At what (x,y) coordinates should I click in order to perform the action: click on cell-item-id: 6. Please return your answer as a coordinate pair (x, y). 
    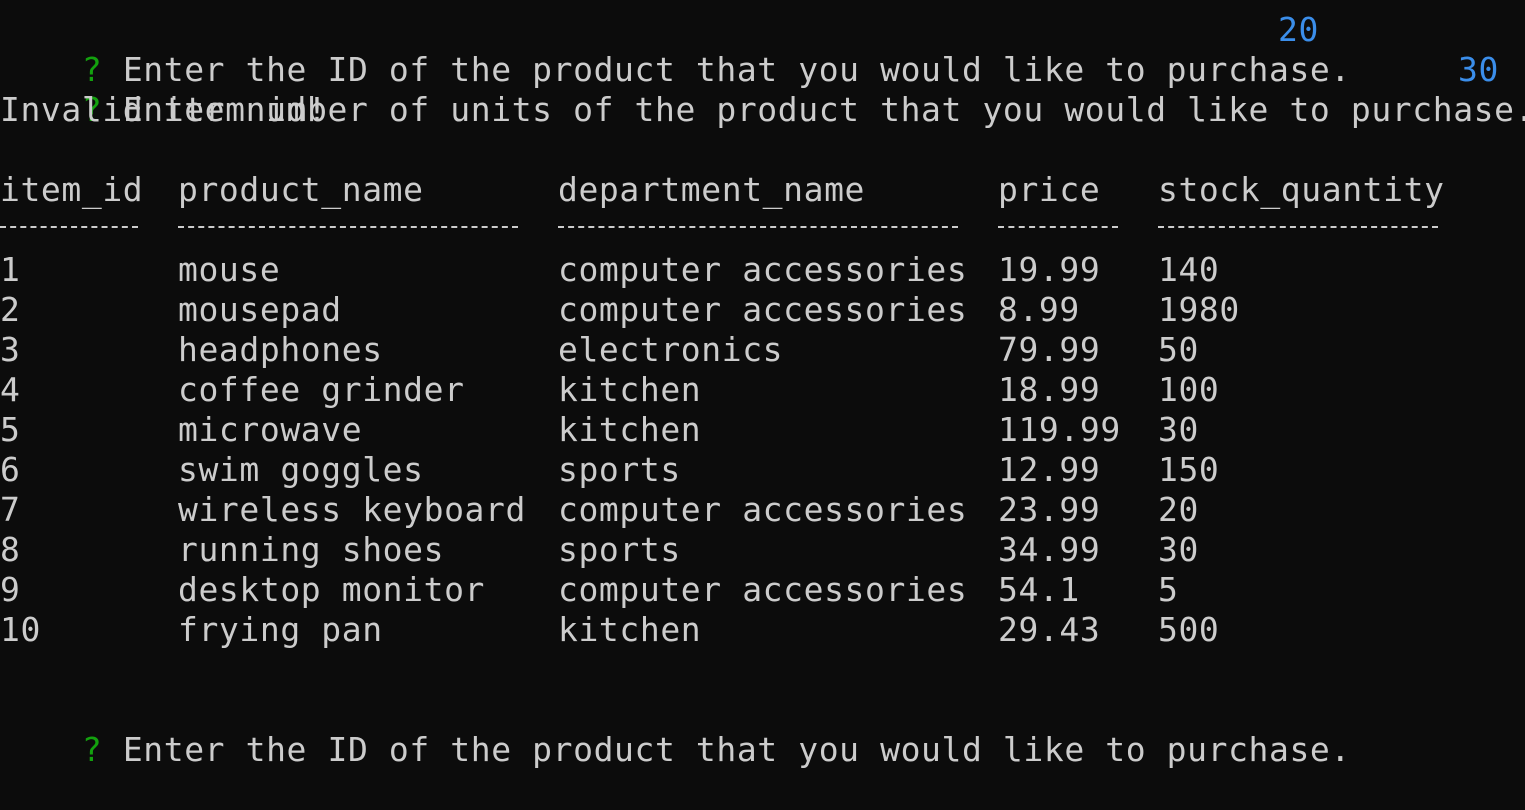
    Looking at the image, I should click on (10, 469).